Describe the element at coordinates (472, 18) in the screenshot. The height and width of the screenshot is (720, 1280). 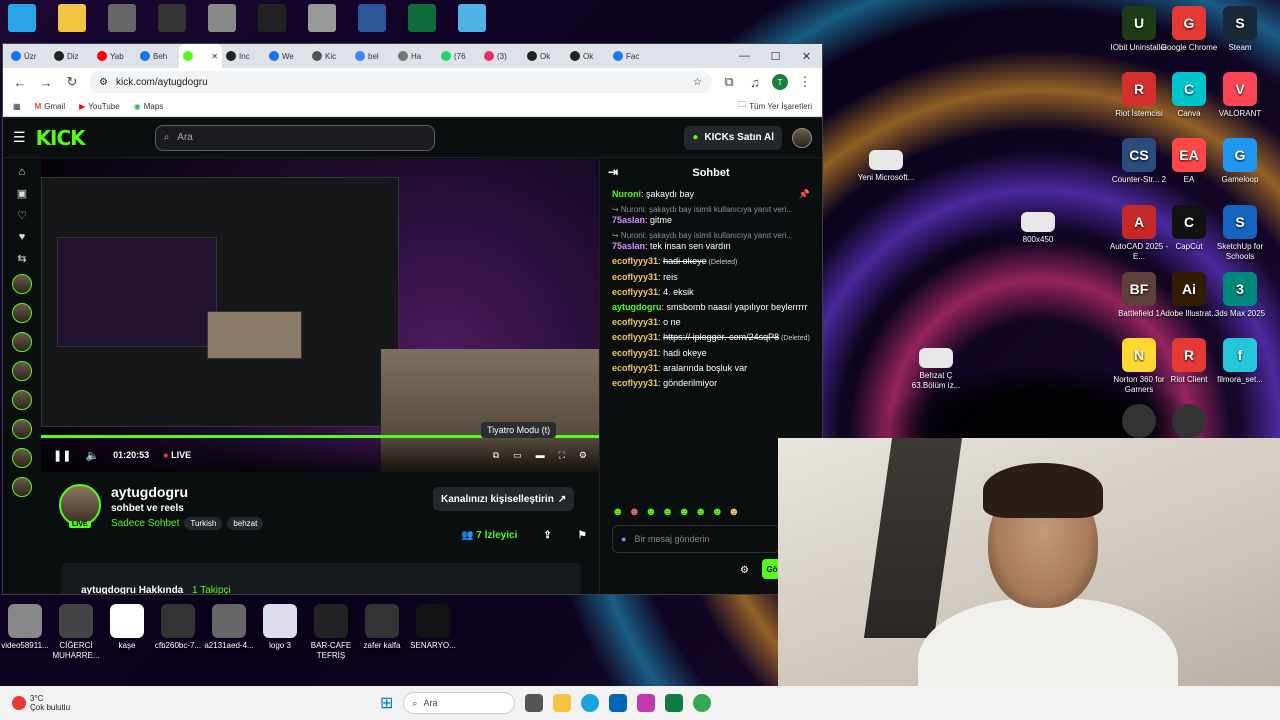
I see `desktop-icon-app` at that location.